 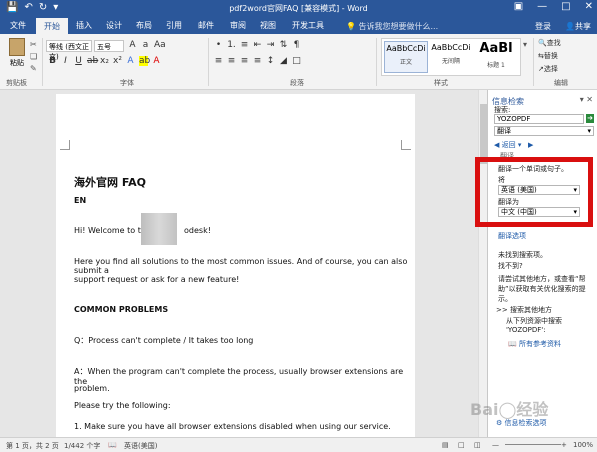 What do you see at coordinates (114, 25) in the screenshot?
I see `tab-design: 设计` at bounding box center [114, 25].